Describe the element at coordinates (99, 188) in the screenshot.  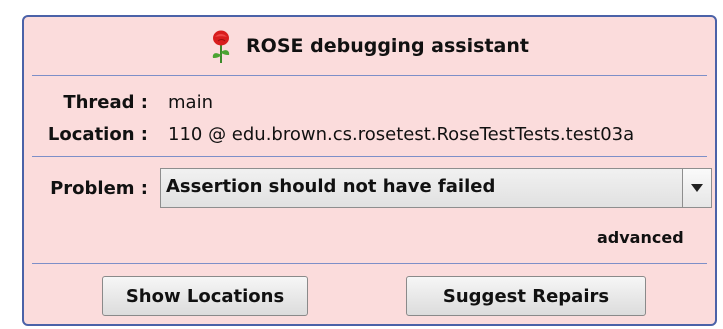
I see `problem-label: Problem :` at that location.